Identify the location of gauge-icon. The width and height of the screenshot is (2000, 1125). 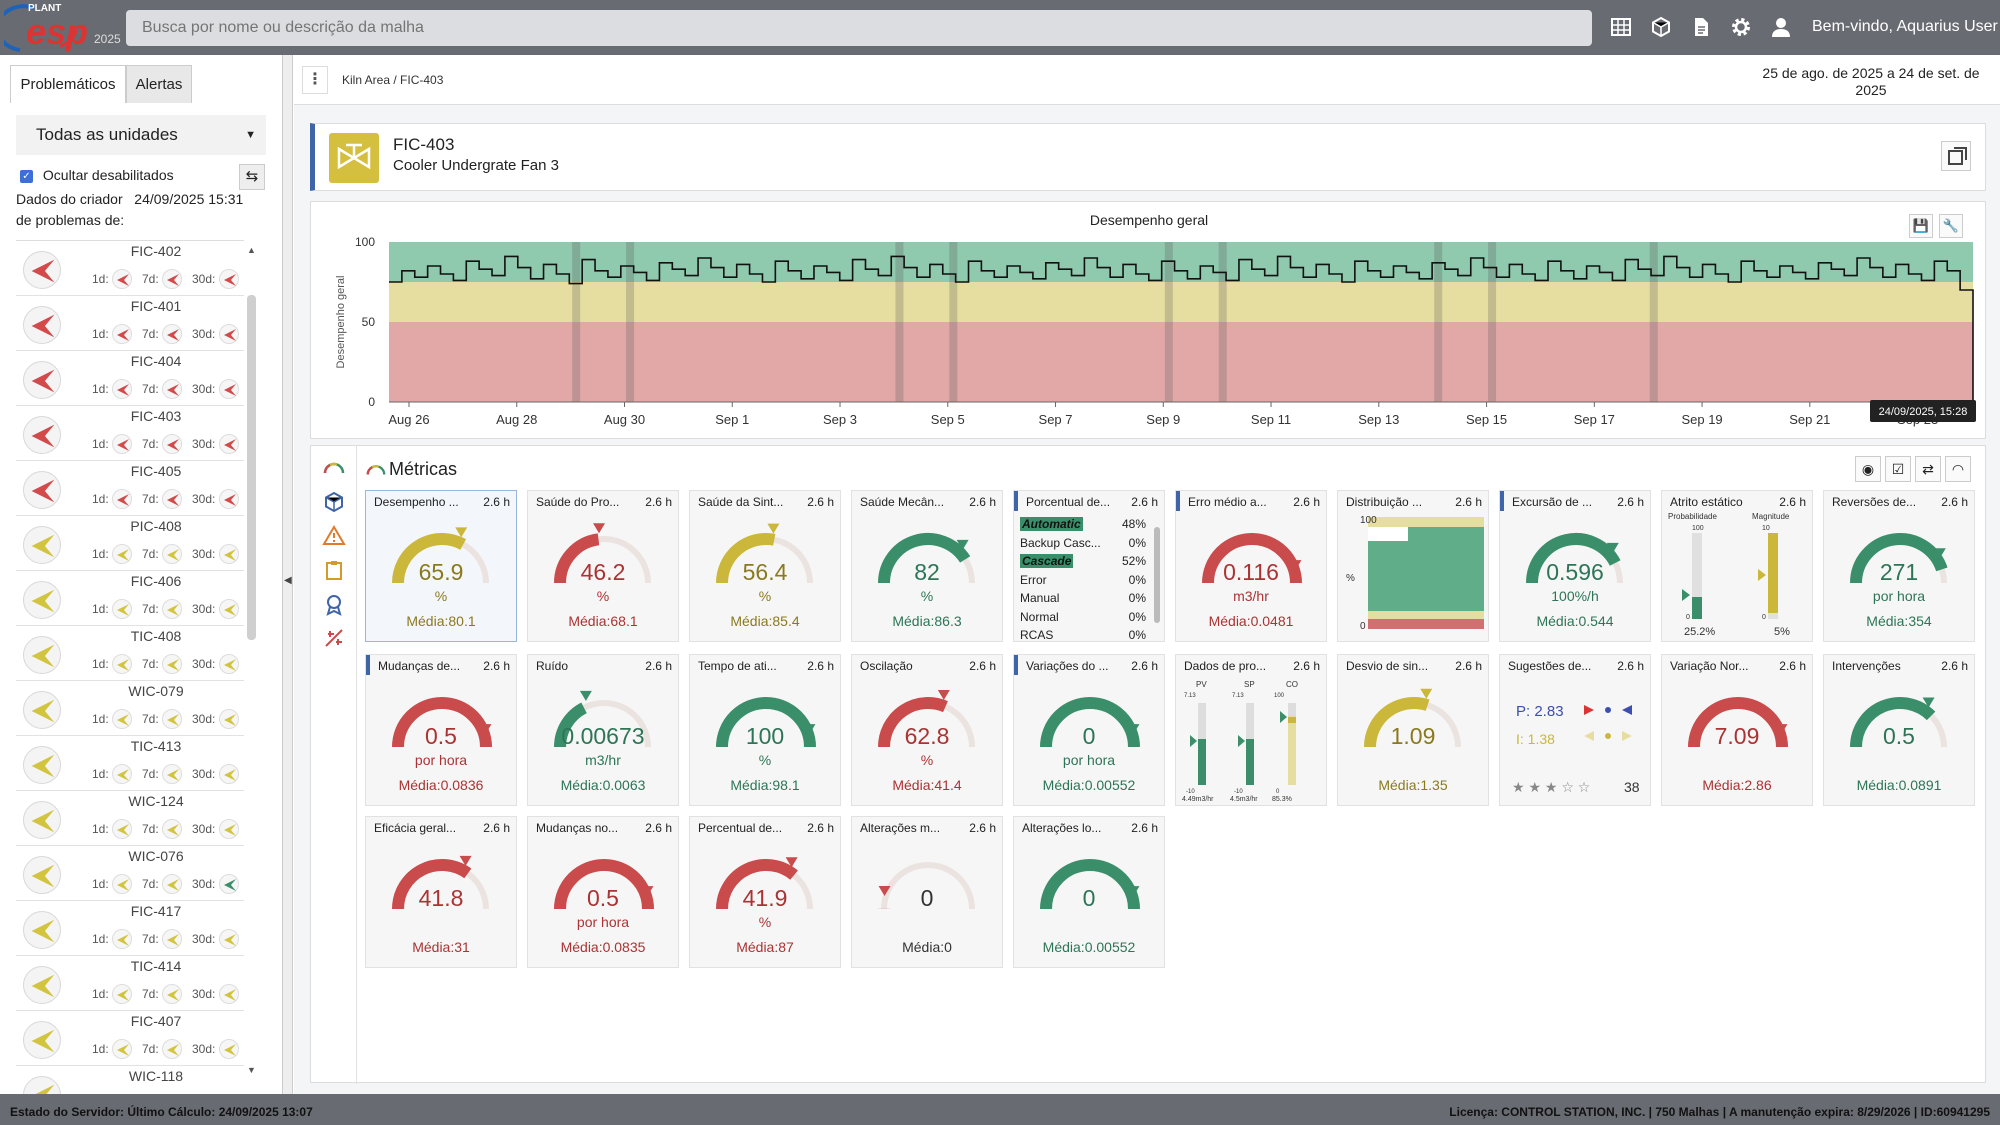
(334, 468).